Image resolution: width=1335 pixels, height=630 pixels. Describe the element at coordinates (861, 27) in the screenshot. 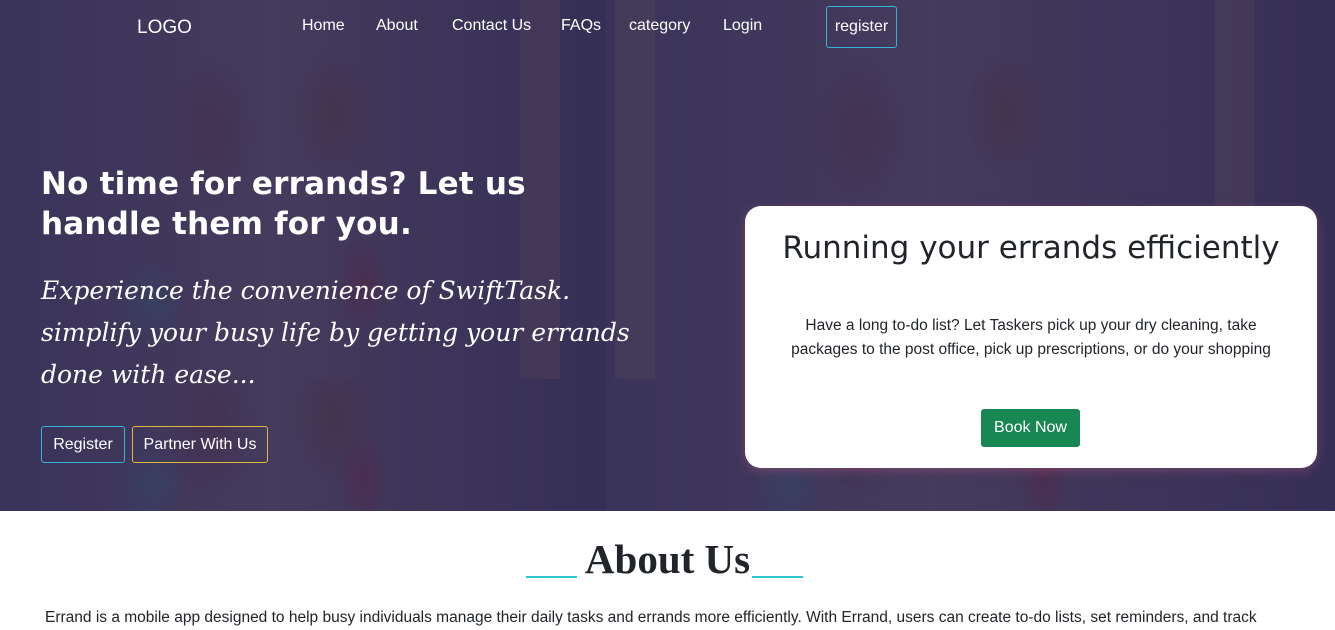

I see `nav-register-button: register` at that location.